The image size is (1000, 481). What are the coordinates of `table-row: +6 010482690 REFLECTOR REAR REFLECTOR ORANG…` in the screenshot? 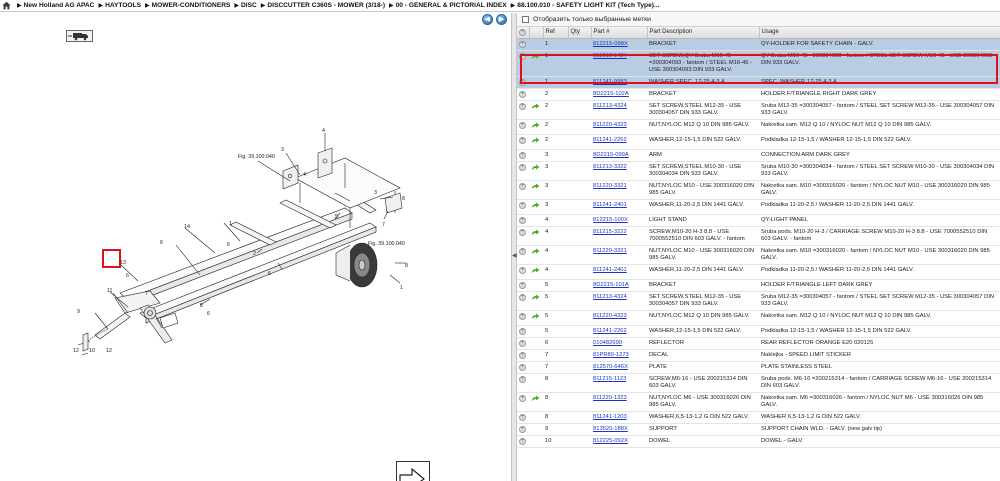 It's located at (758, 343).